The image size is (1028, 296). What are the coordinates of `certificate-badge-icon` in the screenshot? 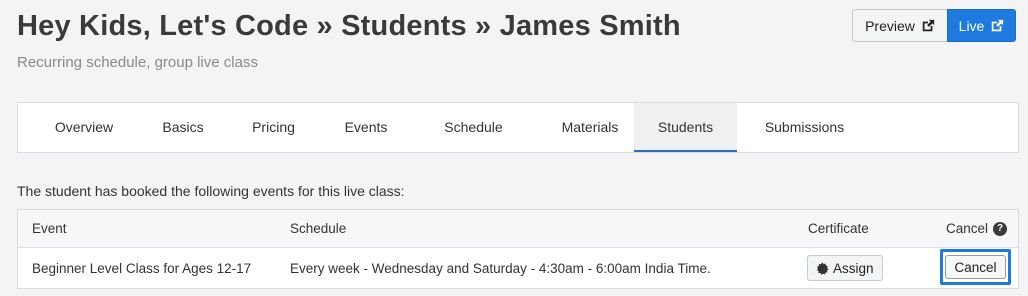 It's located at (822, 268).